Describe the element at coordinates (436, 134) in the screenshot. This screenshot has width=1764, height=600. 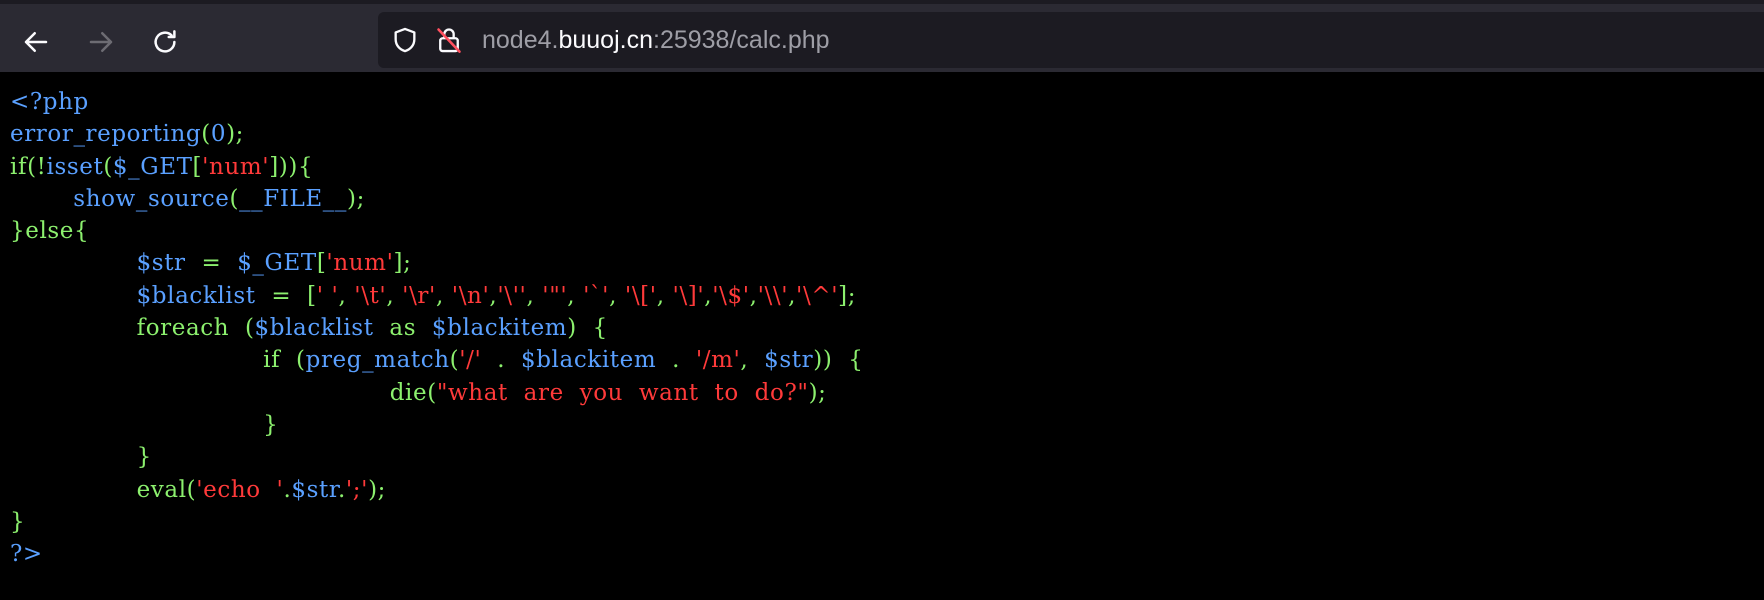
I see `source-line: error_reporting(0);` at that location.